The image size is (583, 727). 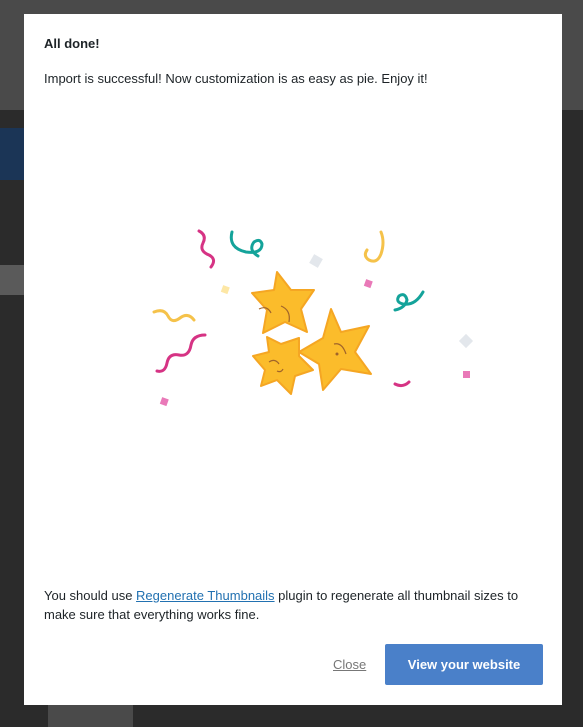 I want to click on view-website-button: View your website, so click(x=464, y=664).